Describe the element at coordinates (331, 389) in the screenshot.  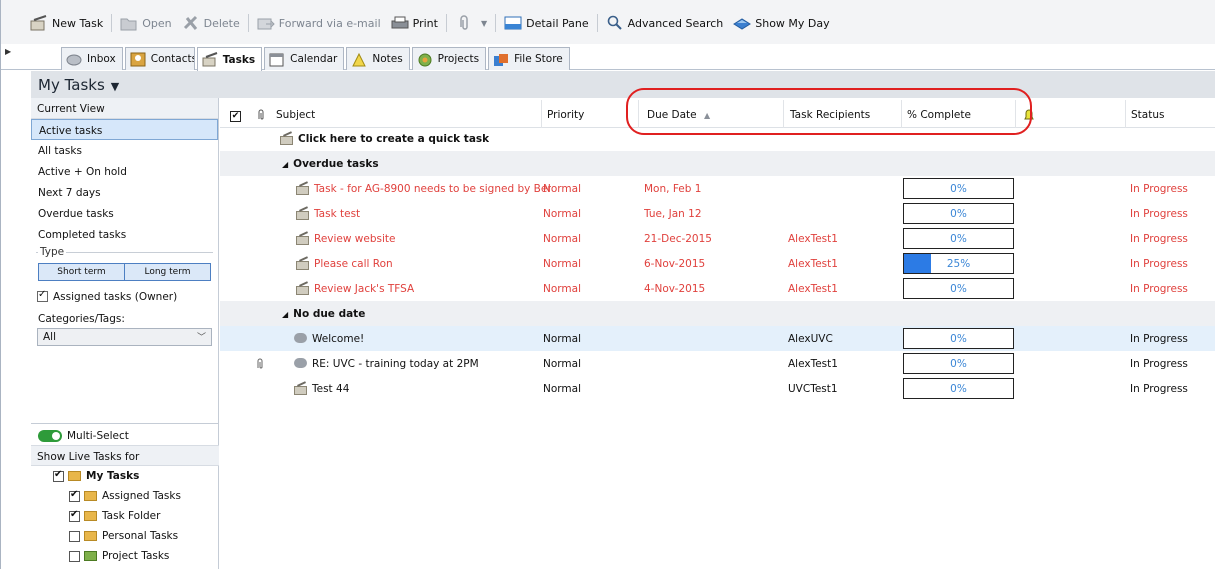
I see `task-subject: Test 44` at that location.